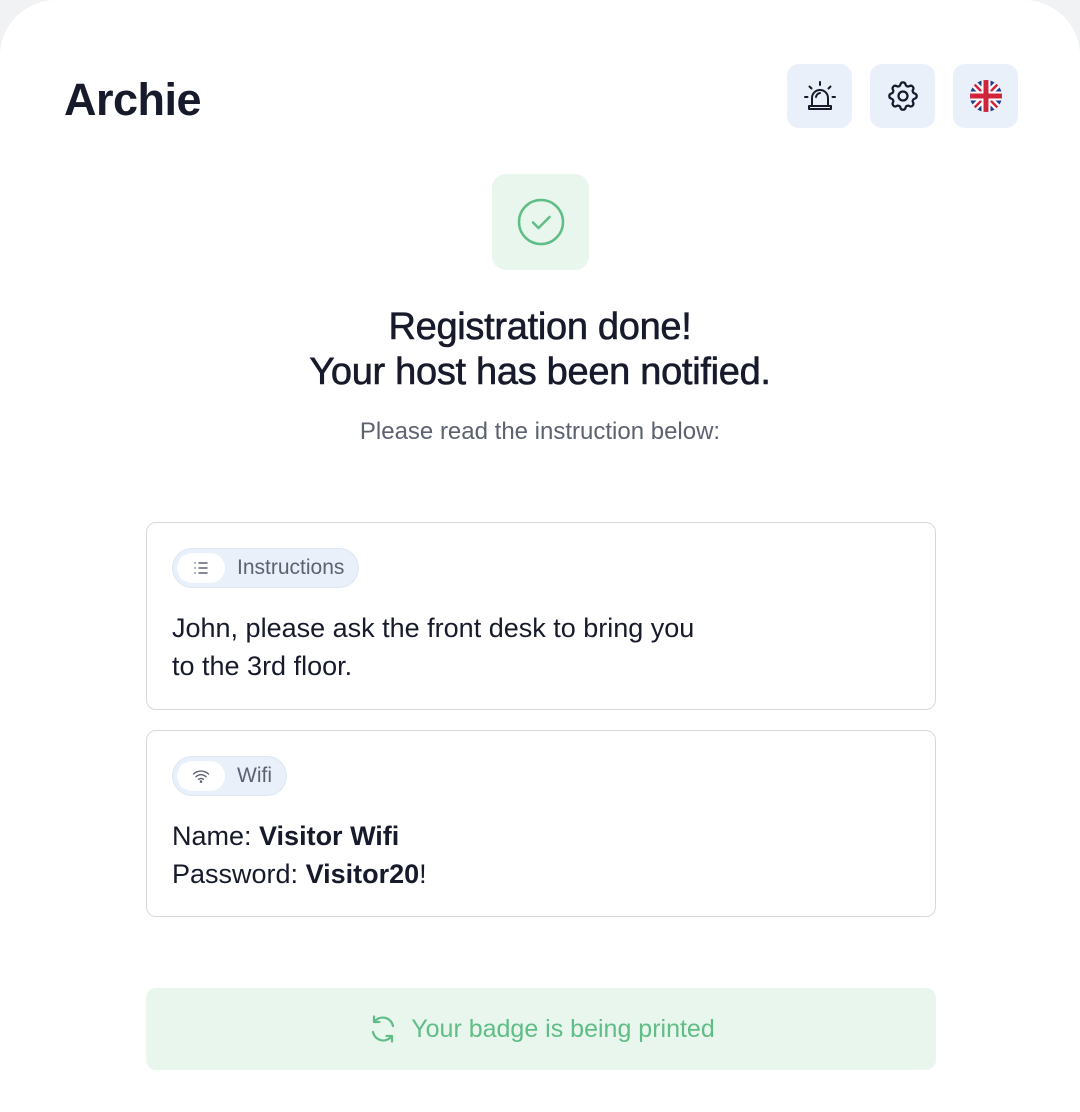 The image size is (1080, 1112). I want to click on status-text: Your badge is being printed, so click(563, 1028).